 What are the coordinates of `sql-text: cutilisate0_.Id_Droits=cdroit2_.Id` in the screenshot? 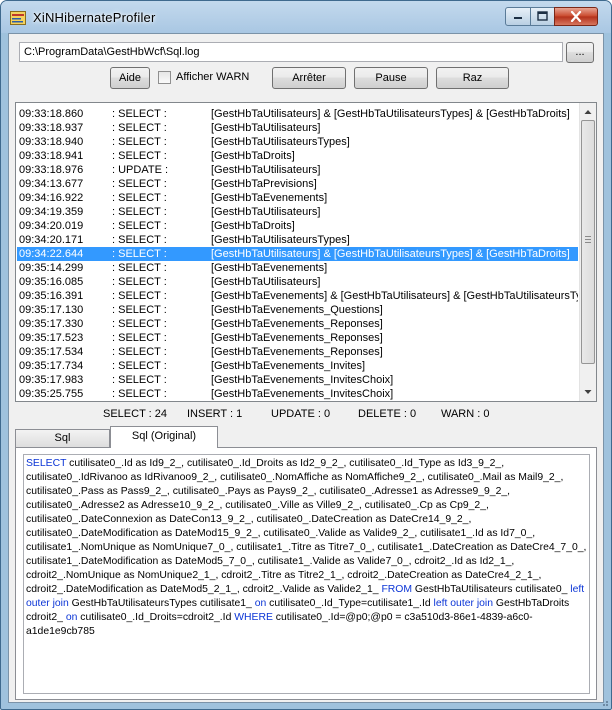 It's located at (156, 617).